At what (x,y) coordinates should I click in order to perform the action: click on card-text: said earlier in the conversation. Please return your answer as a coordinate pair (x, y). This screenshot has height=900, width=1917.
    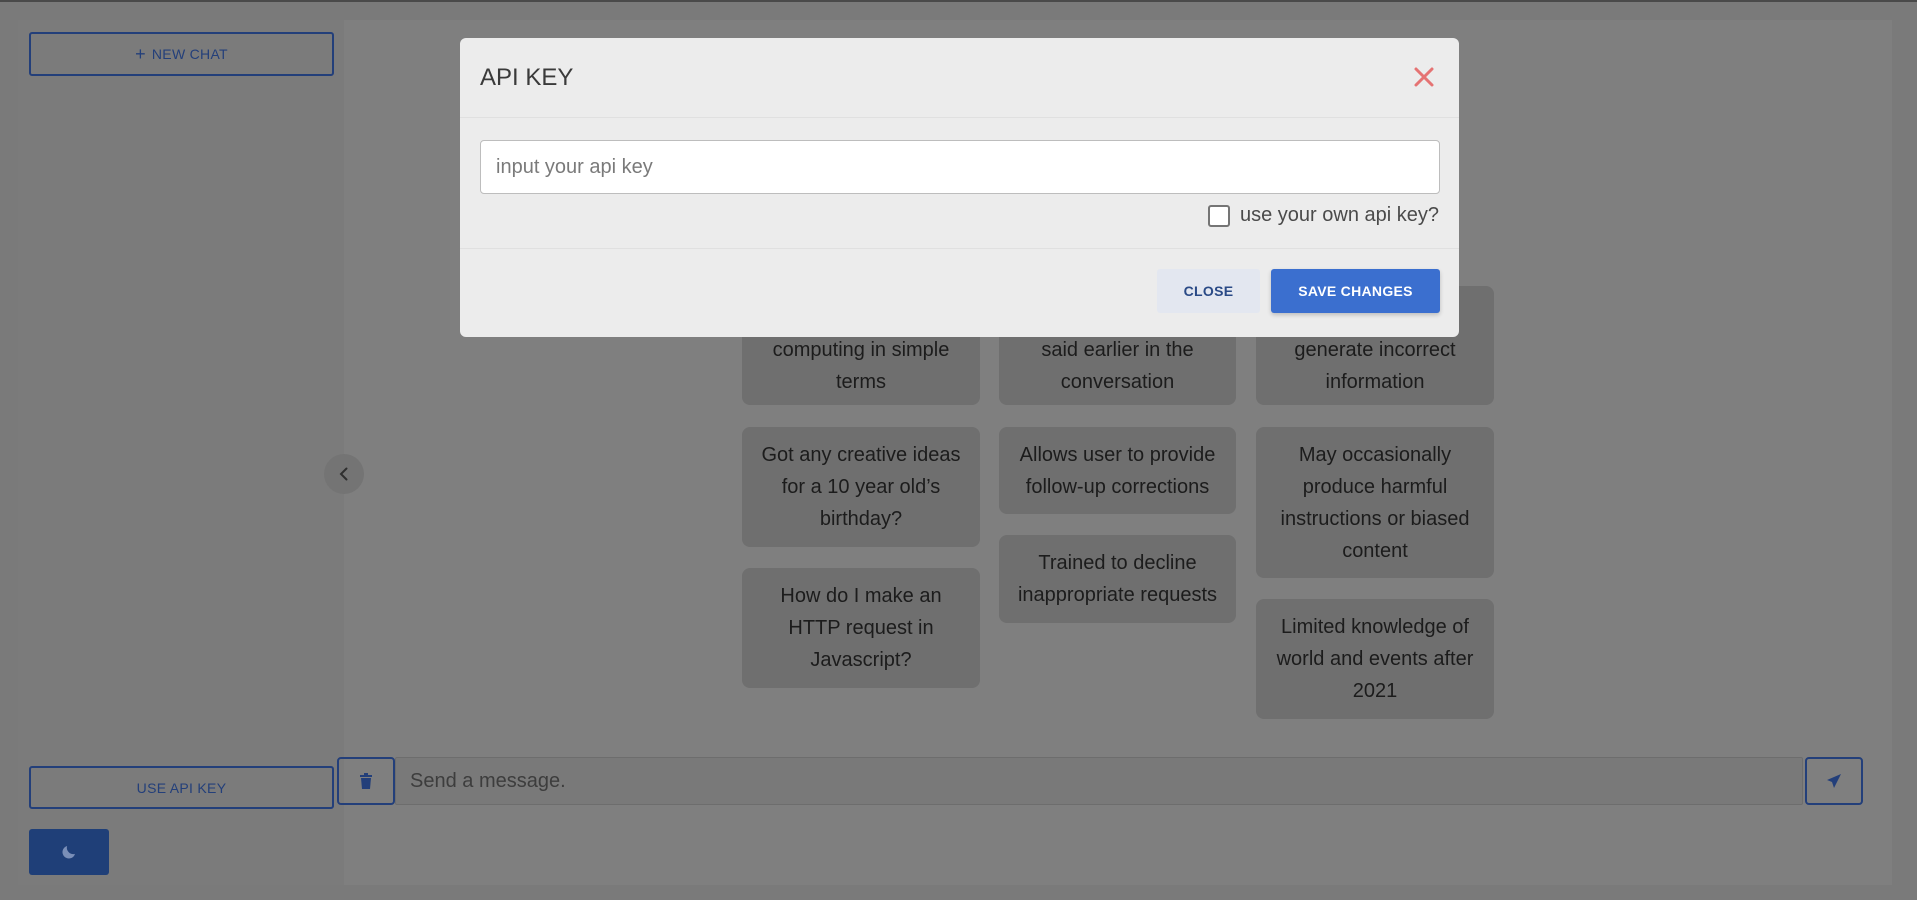
    Looking at the image, I should click on (1117, 365).